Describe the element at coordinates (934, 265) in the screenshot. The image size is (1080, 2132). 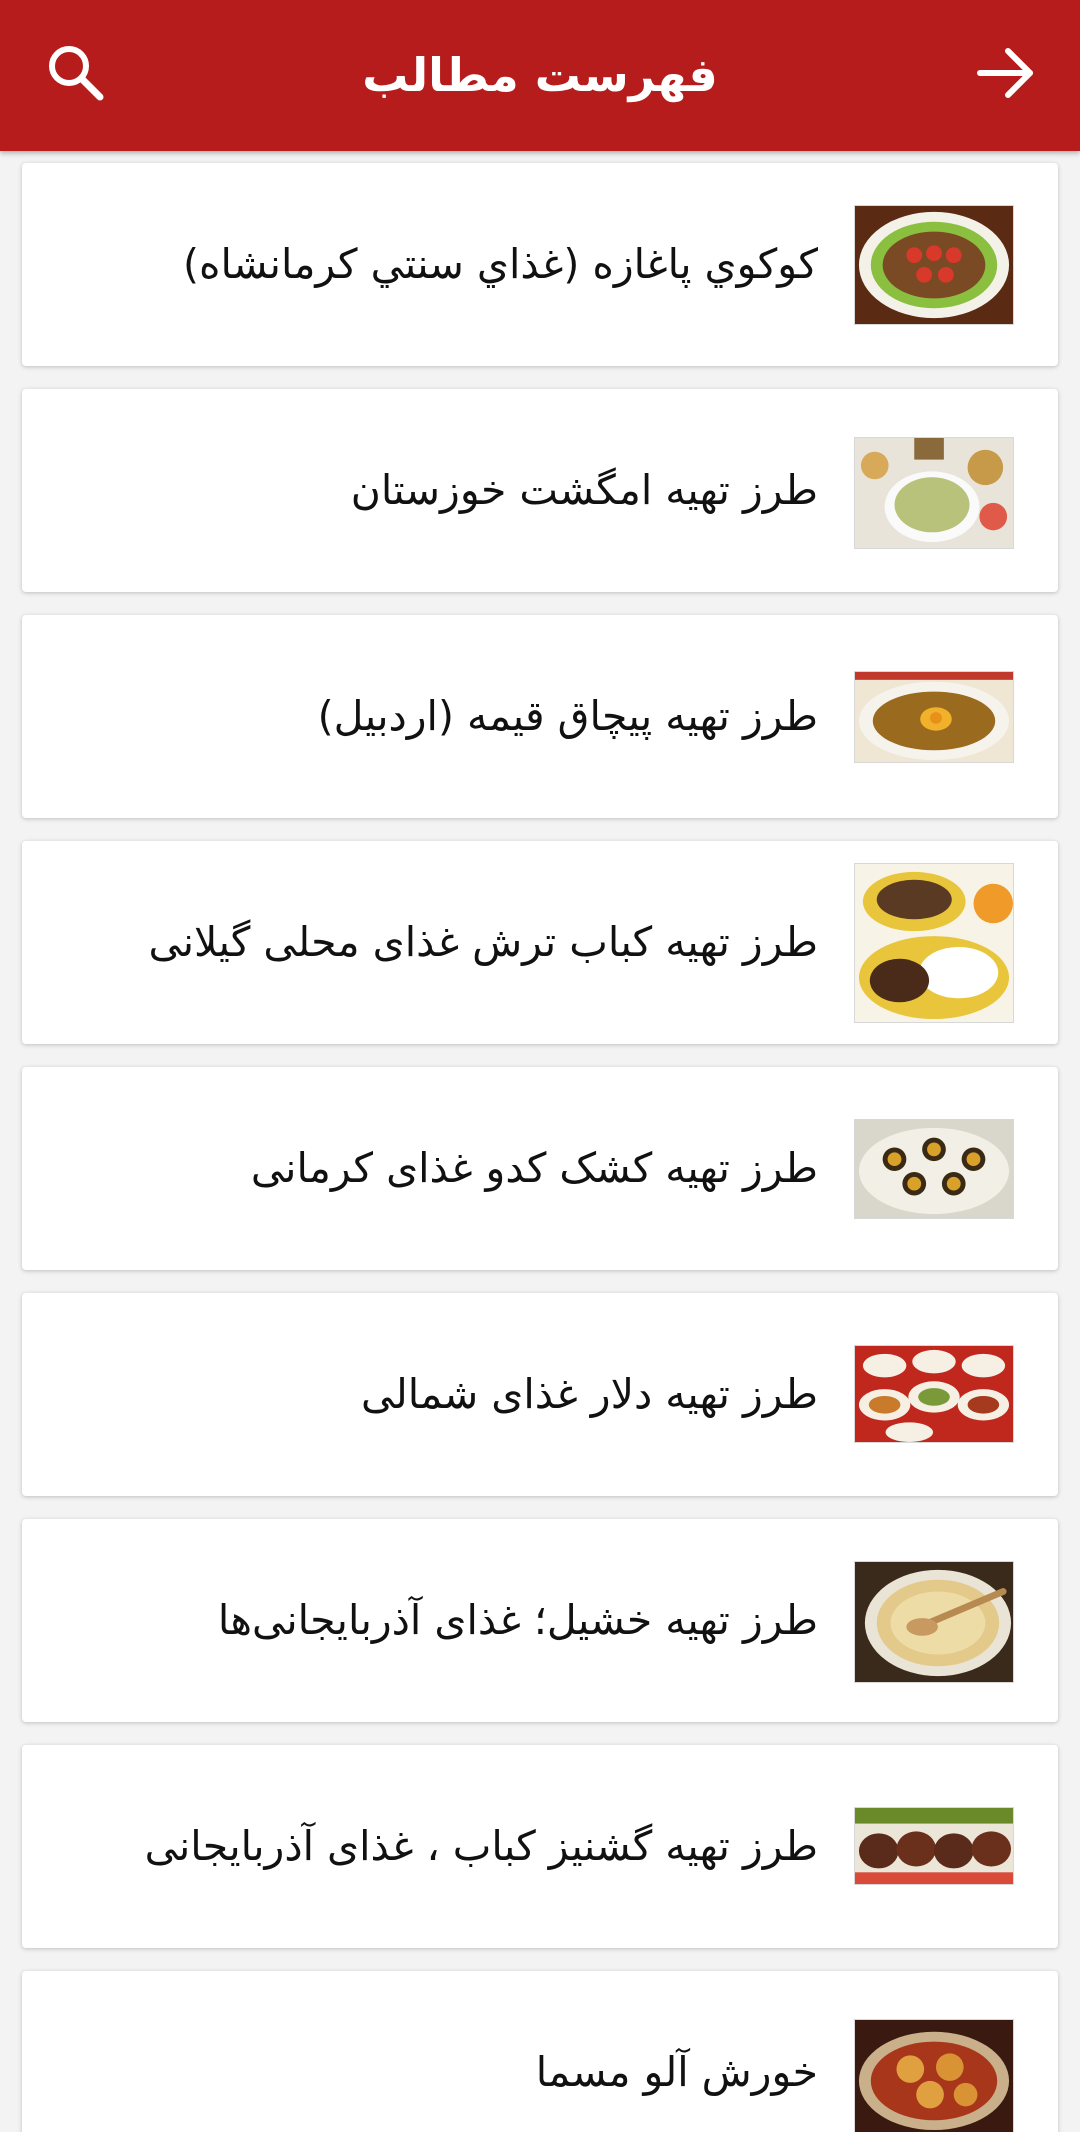
I see `kuku-platter-image` at that location.